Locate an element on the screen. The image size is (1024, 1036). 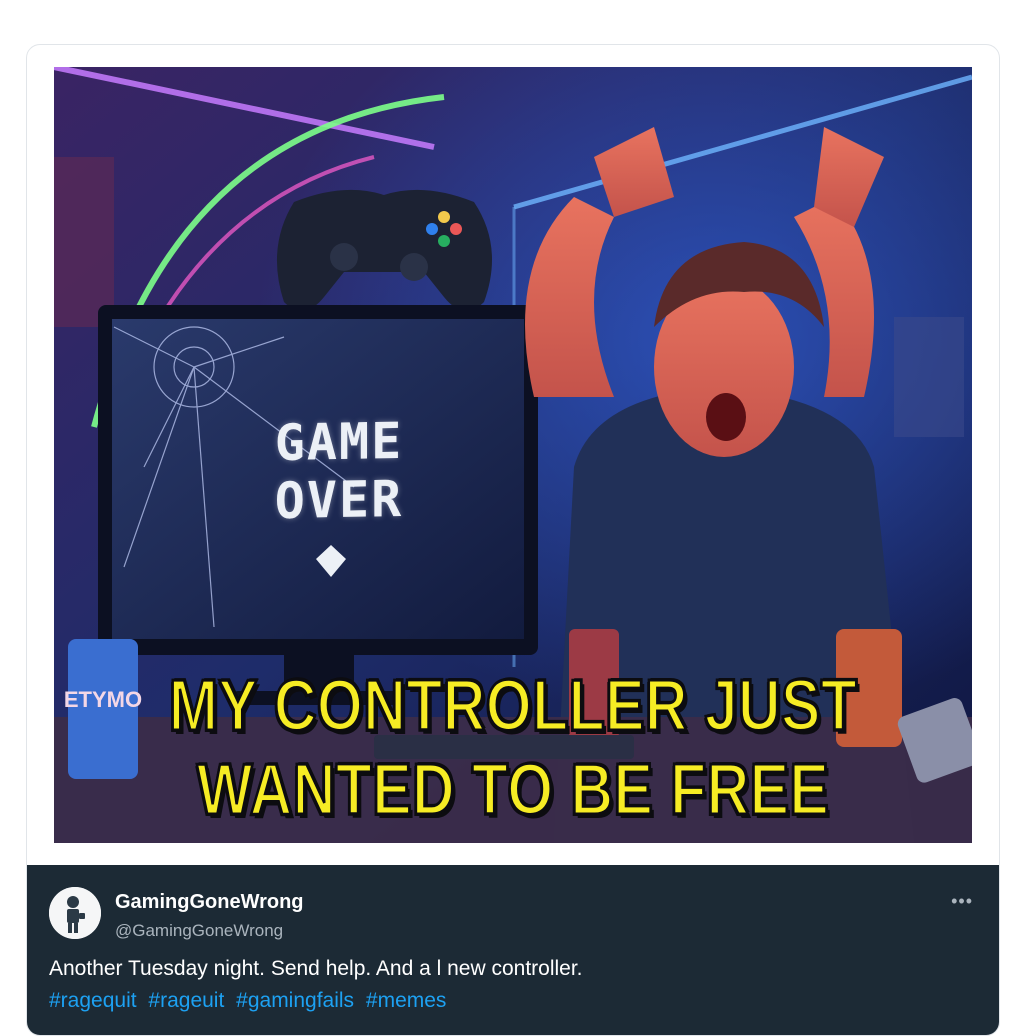
user-avatar-icon is located at coordinates (75, 913).